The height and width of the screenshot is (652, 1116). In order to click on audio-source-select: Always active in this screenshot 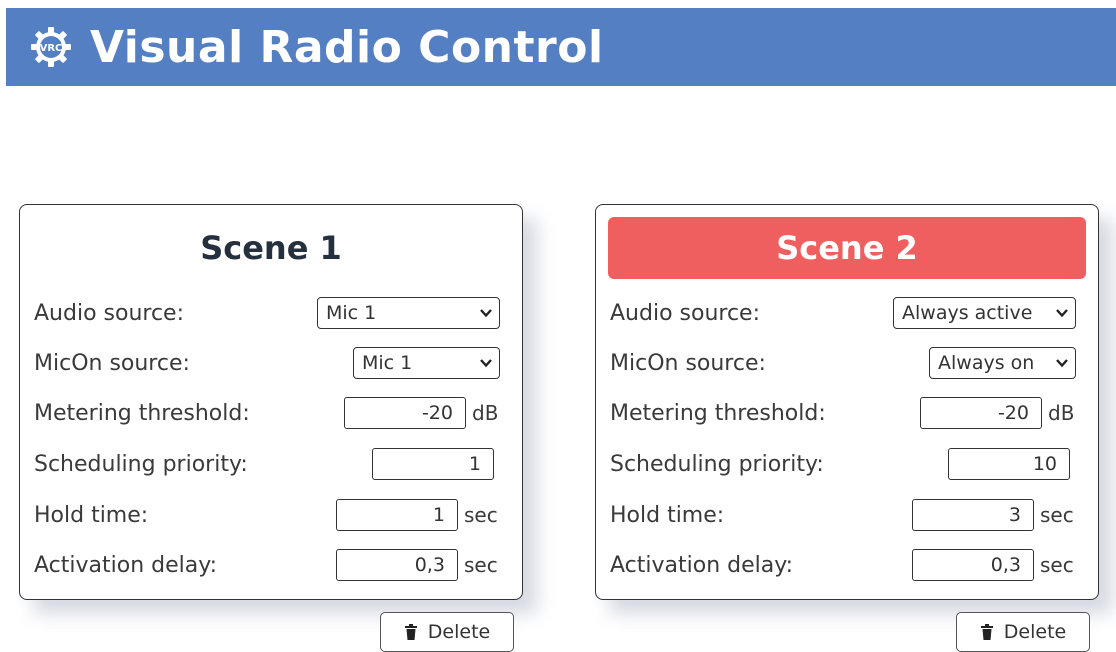, I will do `click(984, 313)`.